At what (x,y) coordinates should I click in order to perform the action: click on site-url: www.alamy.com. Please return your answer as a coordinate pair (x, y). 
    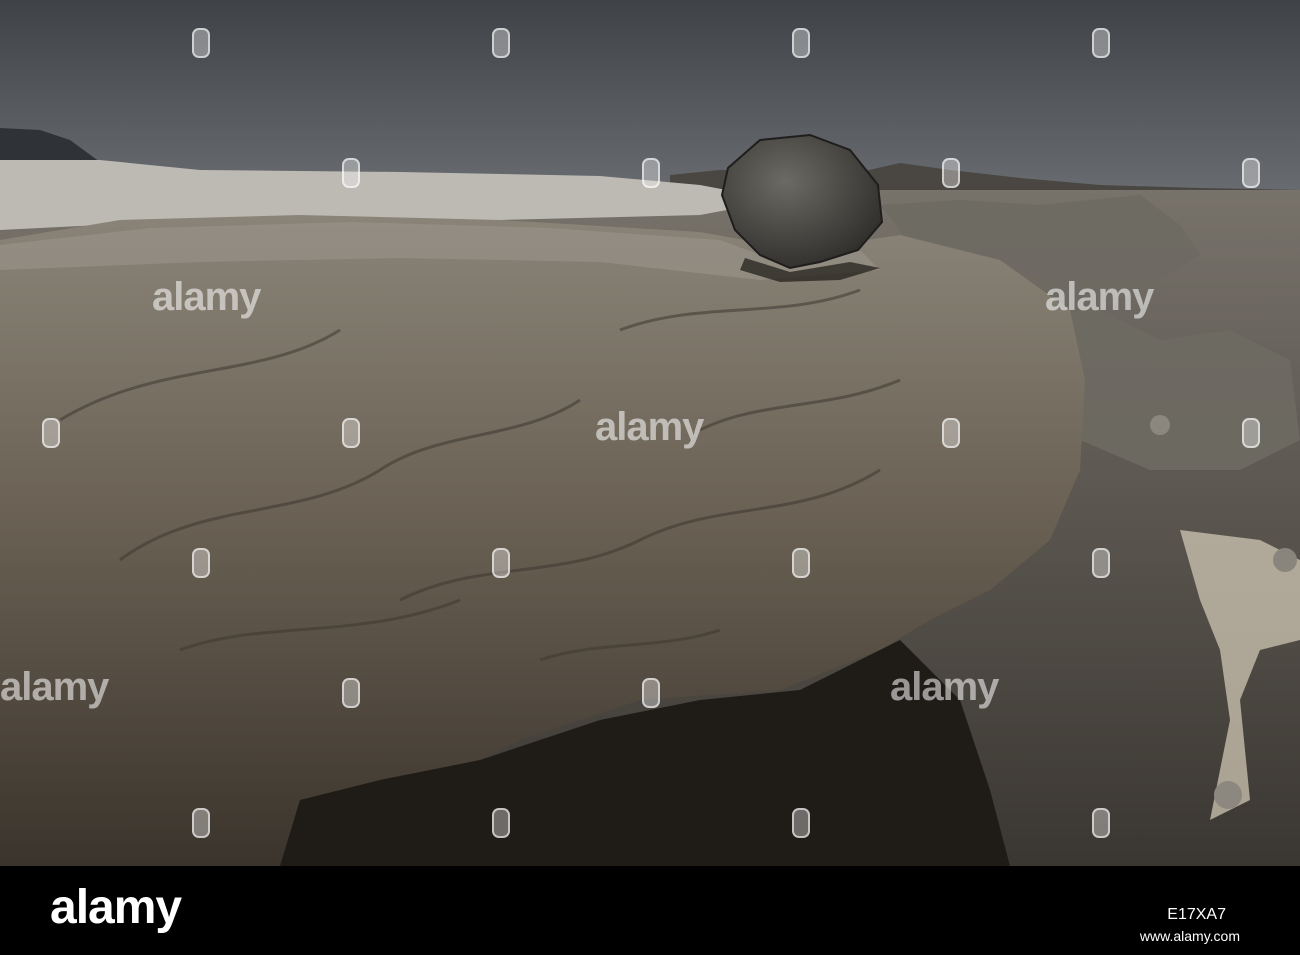
    Looking at the image, I should click on (1189, 936).